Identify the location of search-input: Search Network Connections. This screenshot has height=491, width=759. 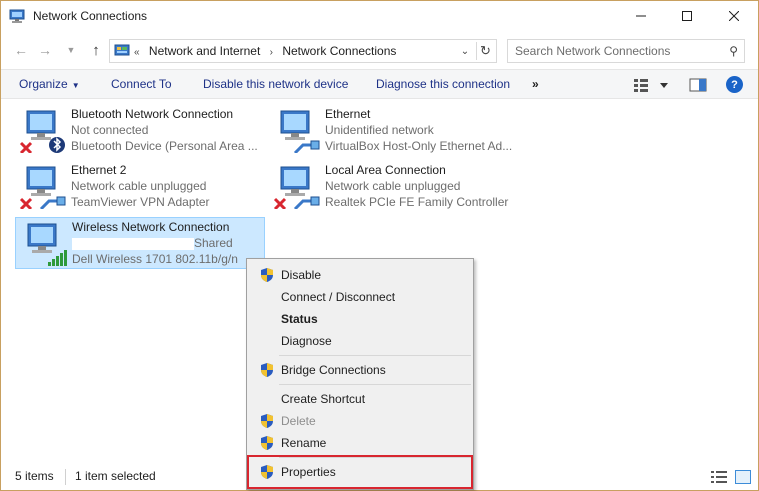
(592, 51).